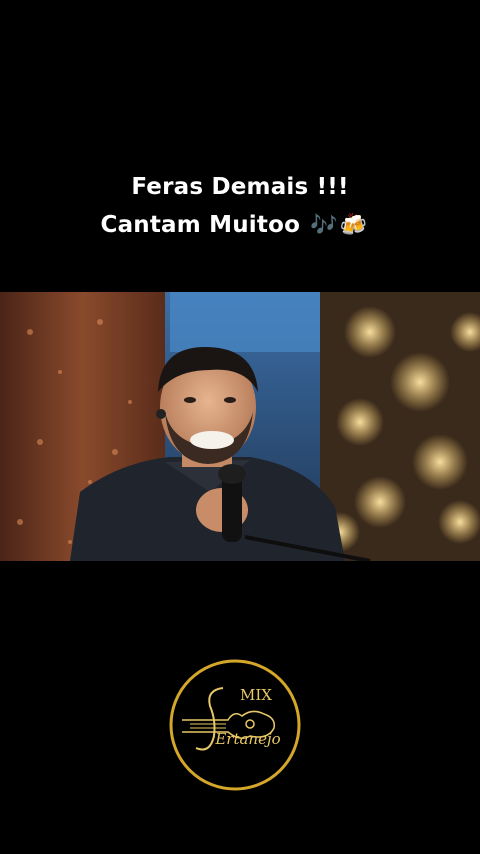  What do you see at coordinates (353, 225) in the screenshot?
I see `beer-mugs-icon: 🍻` at bounding box center [353, 225].